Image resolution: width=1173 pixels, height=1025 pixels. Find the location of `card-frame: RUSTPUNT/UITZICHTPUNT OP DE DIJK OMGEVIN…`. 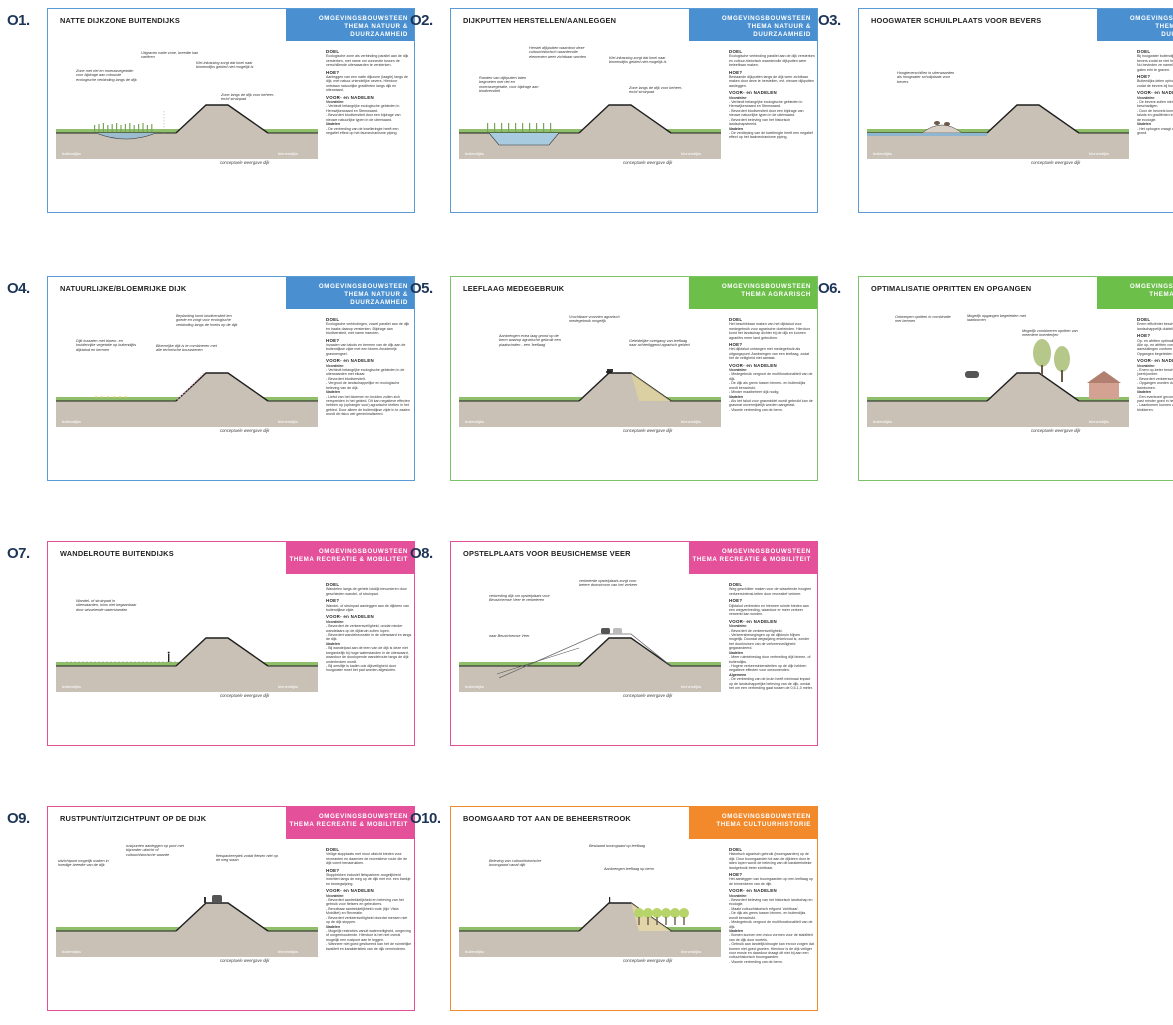

card-frame: RUSTPUNT/UITZICHTPUNT OP DE DIJK OMGEVIN… is located at coordinates (231, 908).